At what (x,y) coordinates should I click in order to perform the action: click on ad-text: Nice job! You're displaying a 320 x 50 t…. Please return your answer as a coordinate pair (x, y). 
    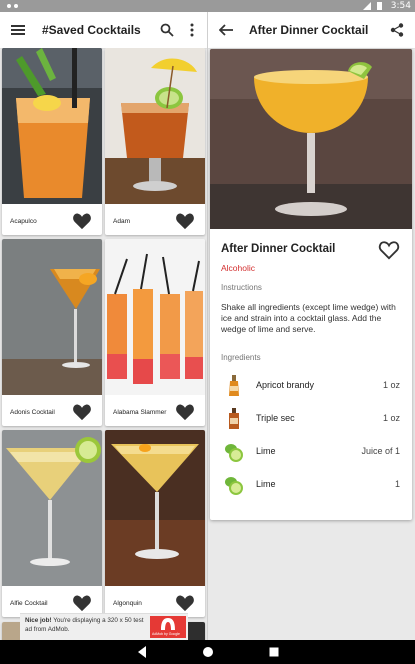
    Looking at the image, I should click on (85, 625).